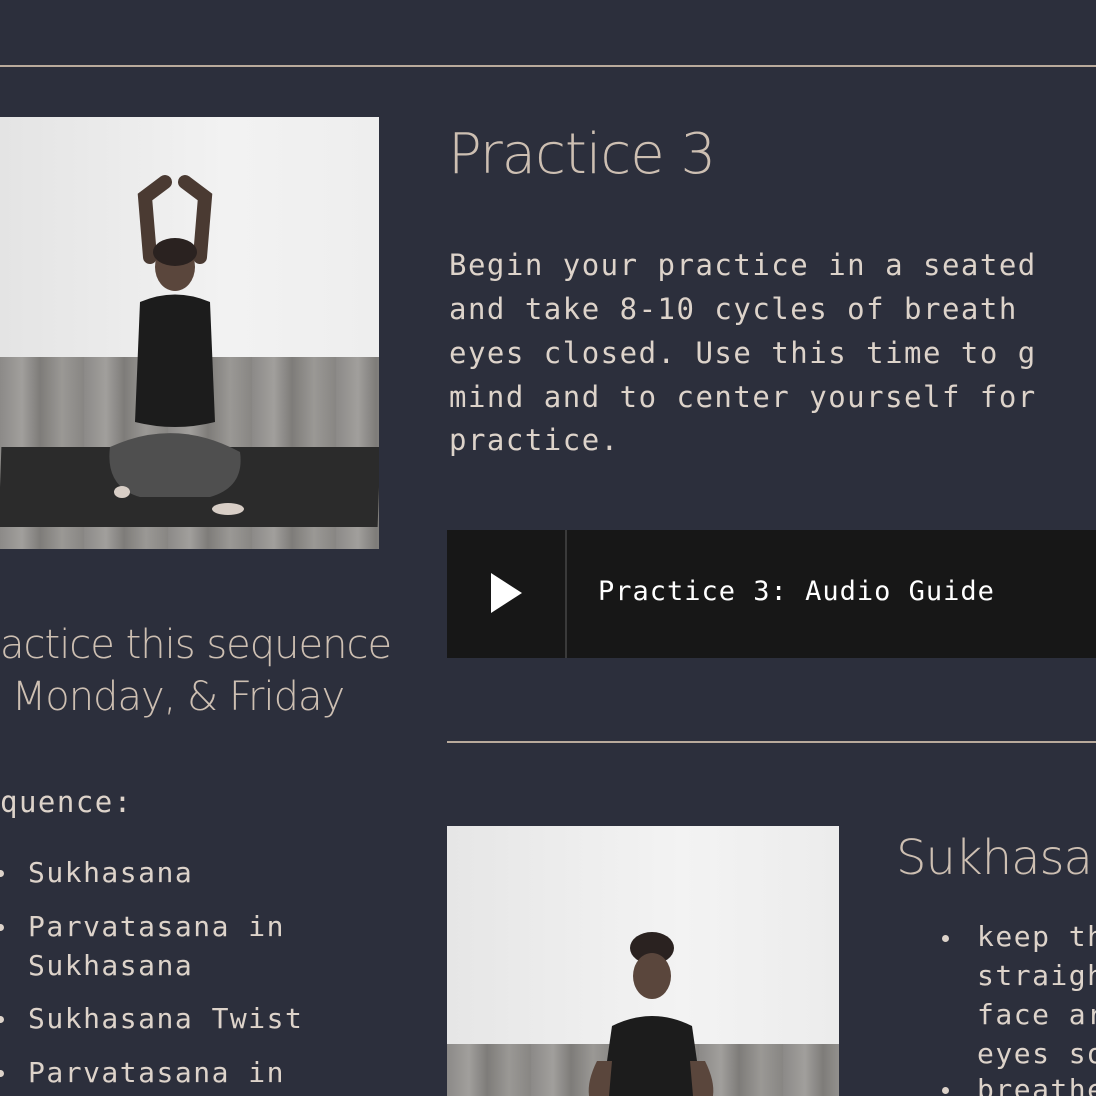 The height and width of the screenshot is (1096, 1096). I want to click on pose-photo-parvatasana, so click(189, 333).